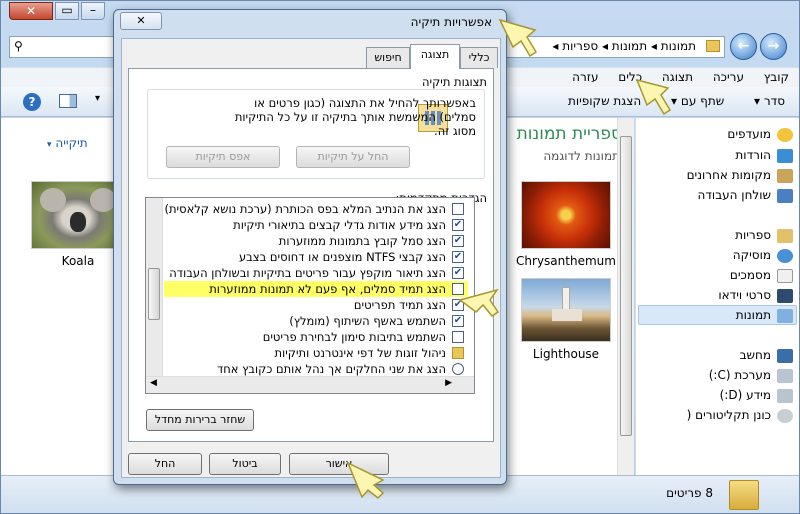 The width and height of the screenshot is (800, 514). Describe the element at coordinates (435, 56) in the screenshot. I see `tab-view: תצוגה` at that location.